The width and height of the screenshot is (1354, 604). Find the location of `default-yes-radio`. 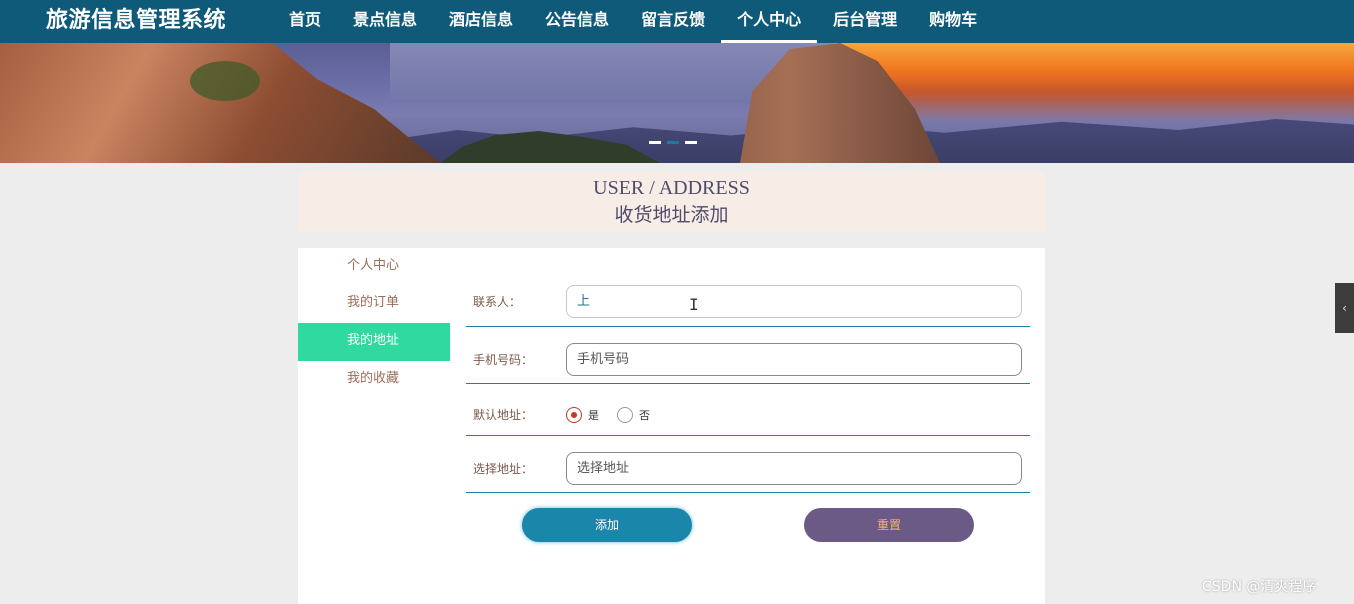

default-yes-radio is located at coordinates (574, 415).